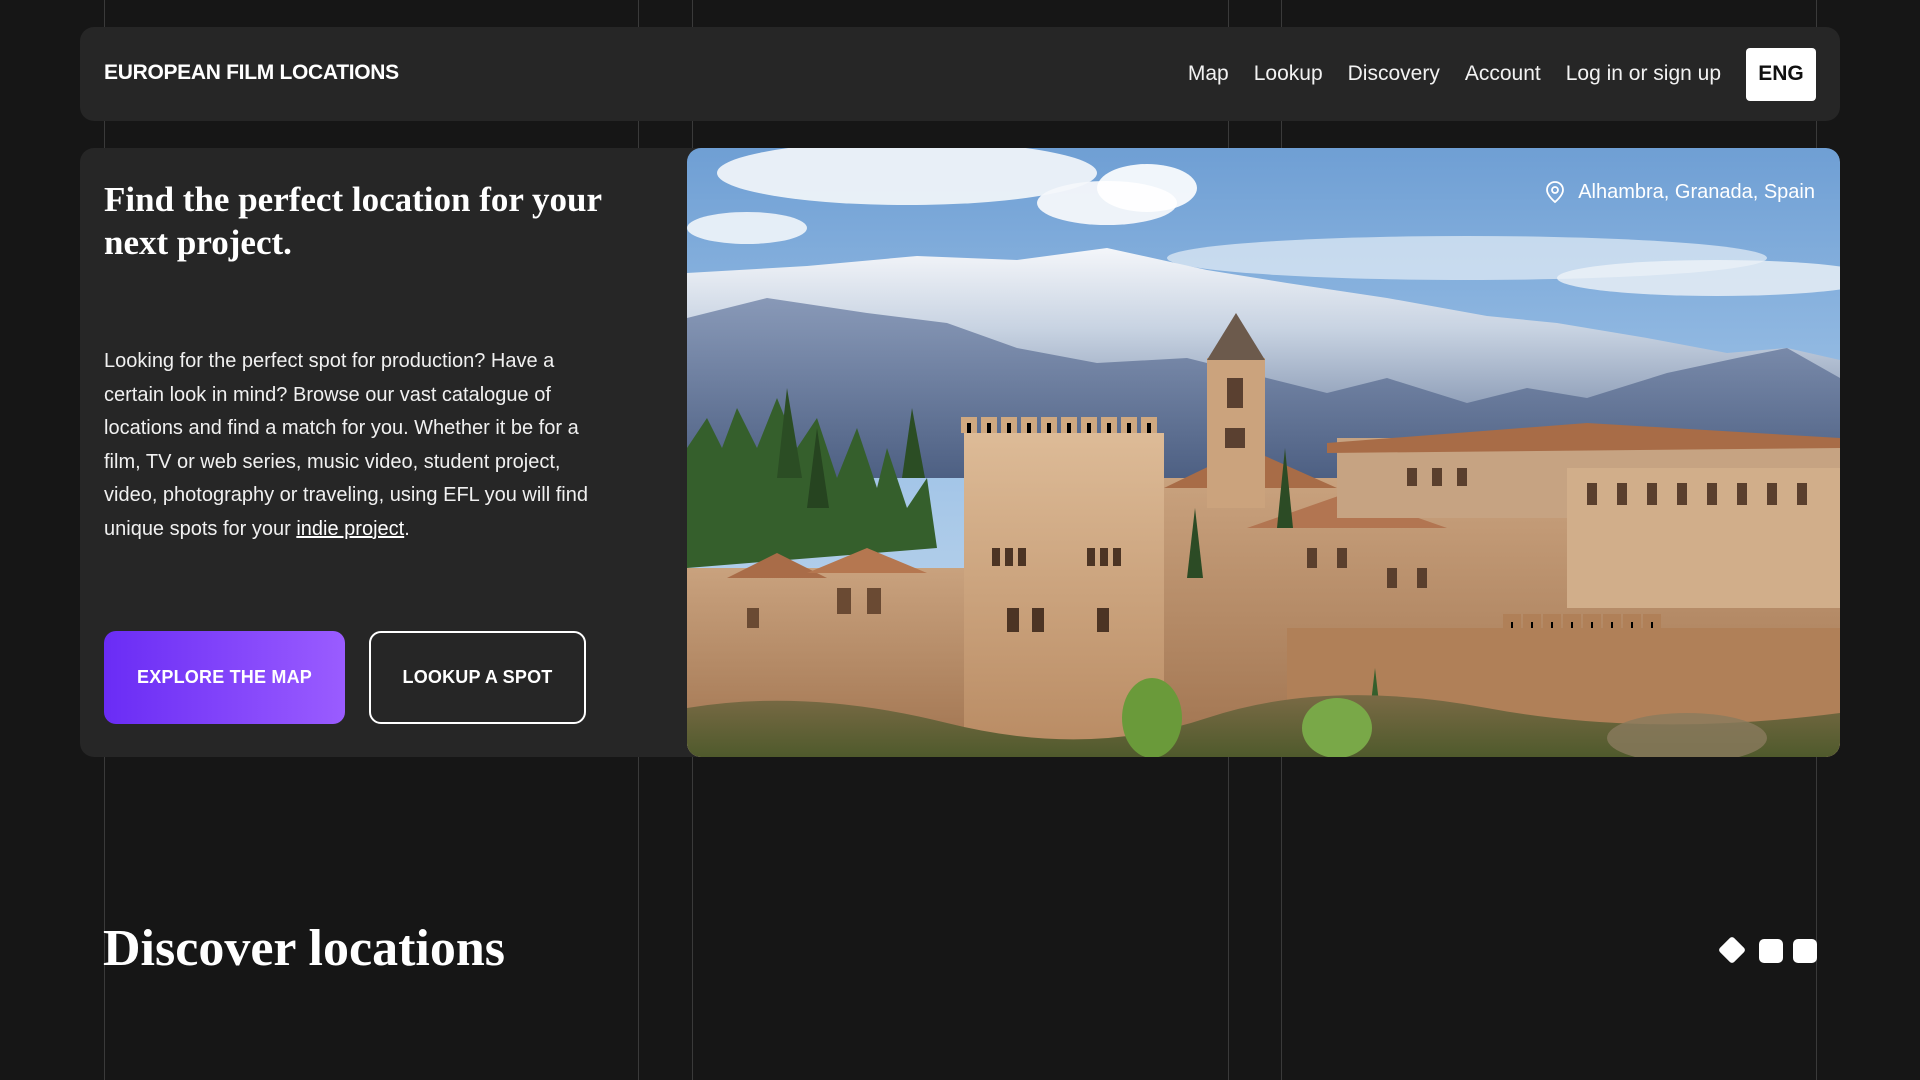 This screenshot has height=1080, width=1920. What do you see at coordinates (1696, 191) in the screenshot?
I see `location-label: Alhambra, Granada, Spain` at bounding box center [1696, 191].